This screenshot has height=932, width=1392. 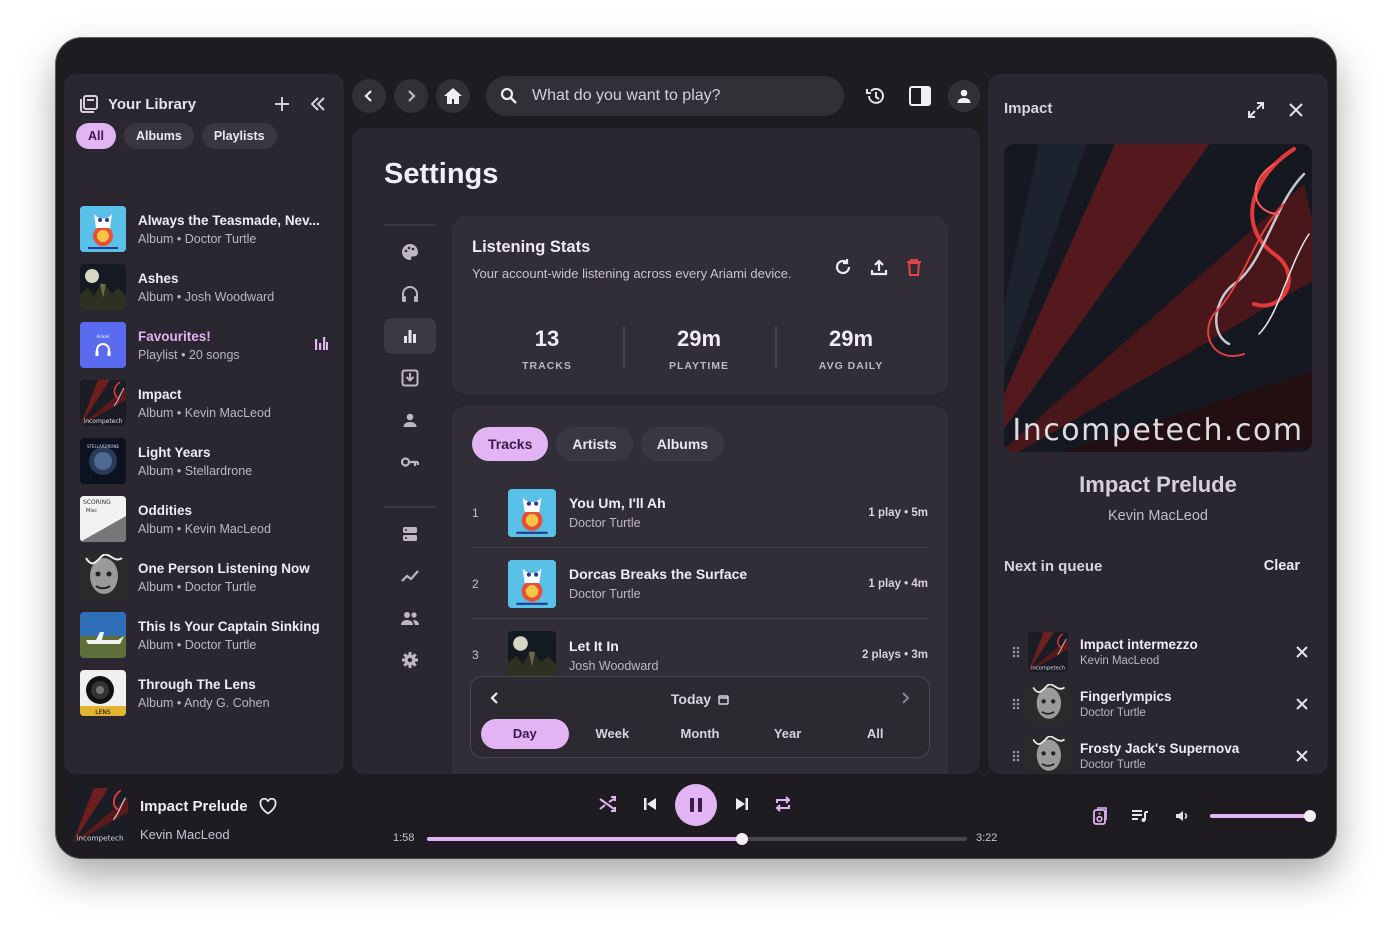 What do you see at coordinates (510, 444) in the screenshot?
I see `tab-tracks: Tracks` at bounding box center [510, 444].